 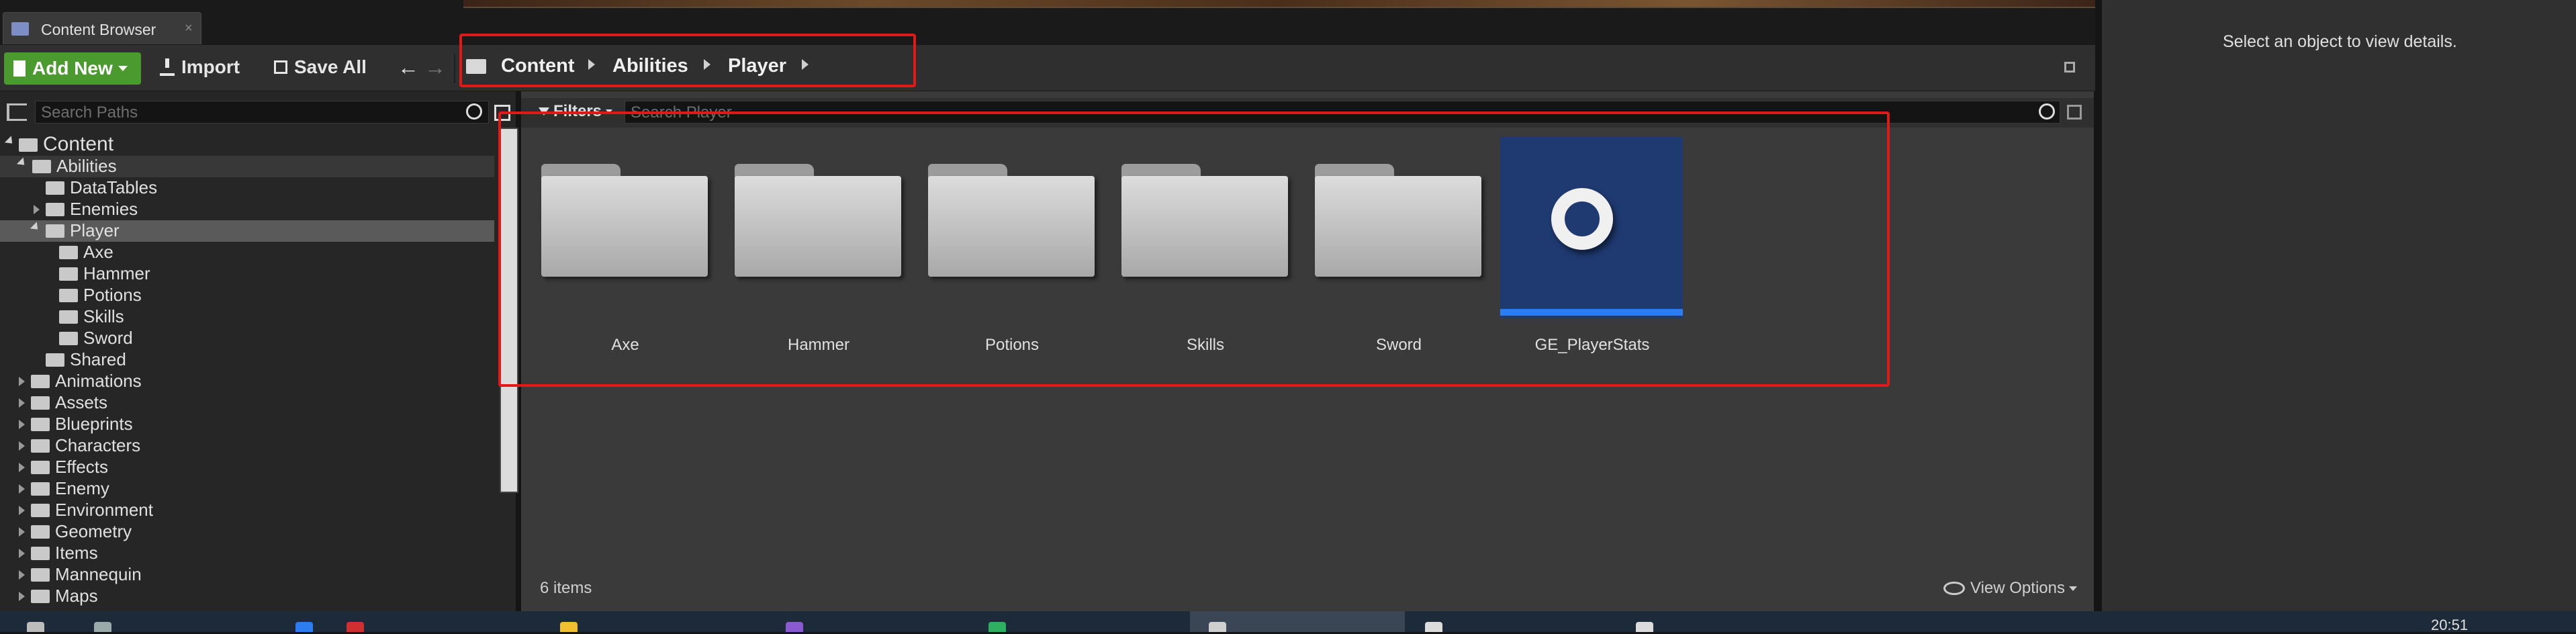 What do you see at coordinates (1279, 4) in the screenshot?
I see `viewport-preview` at bounding box center [1279, 4].